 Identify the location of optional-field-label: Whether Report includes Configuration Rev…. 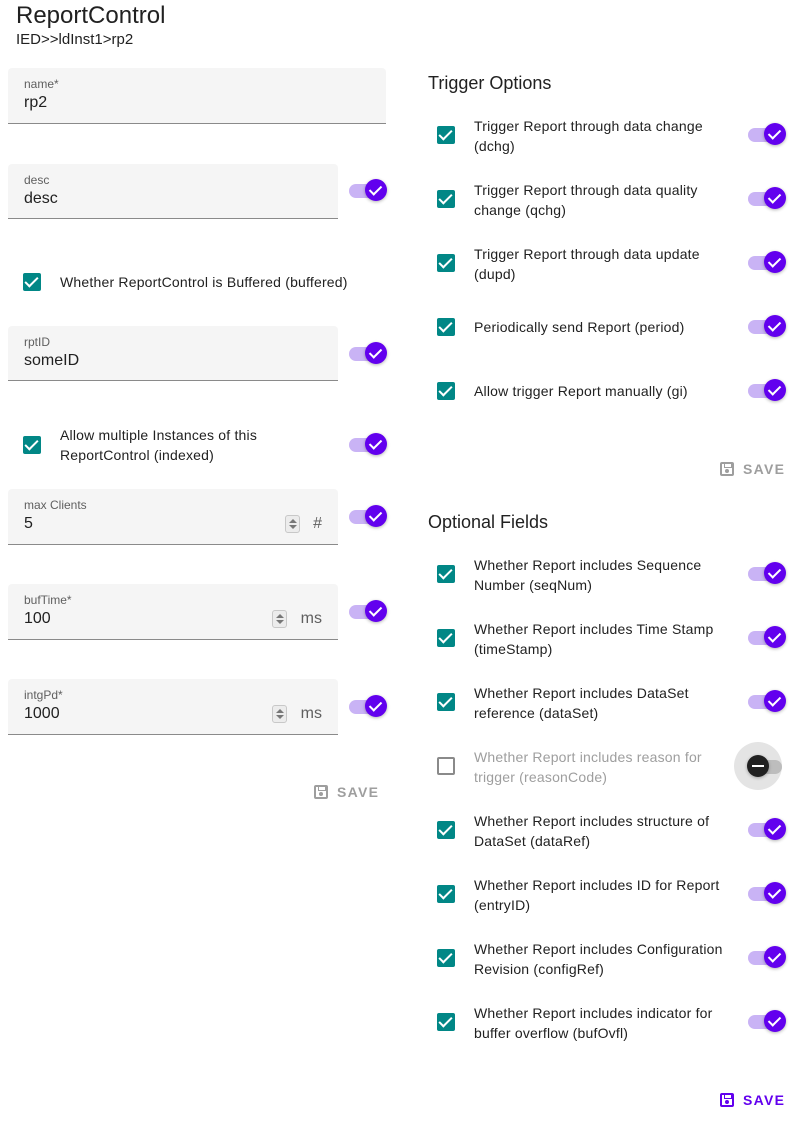
(598, 959).